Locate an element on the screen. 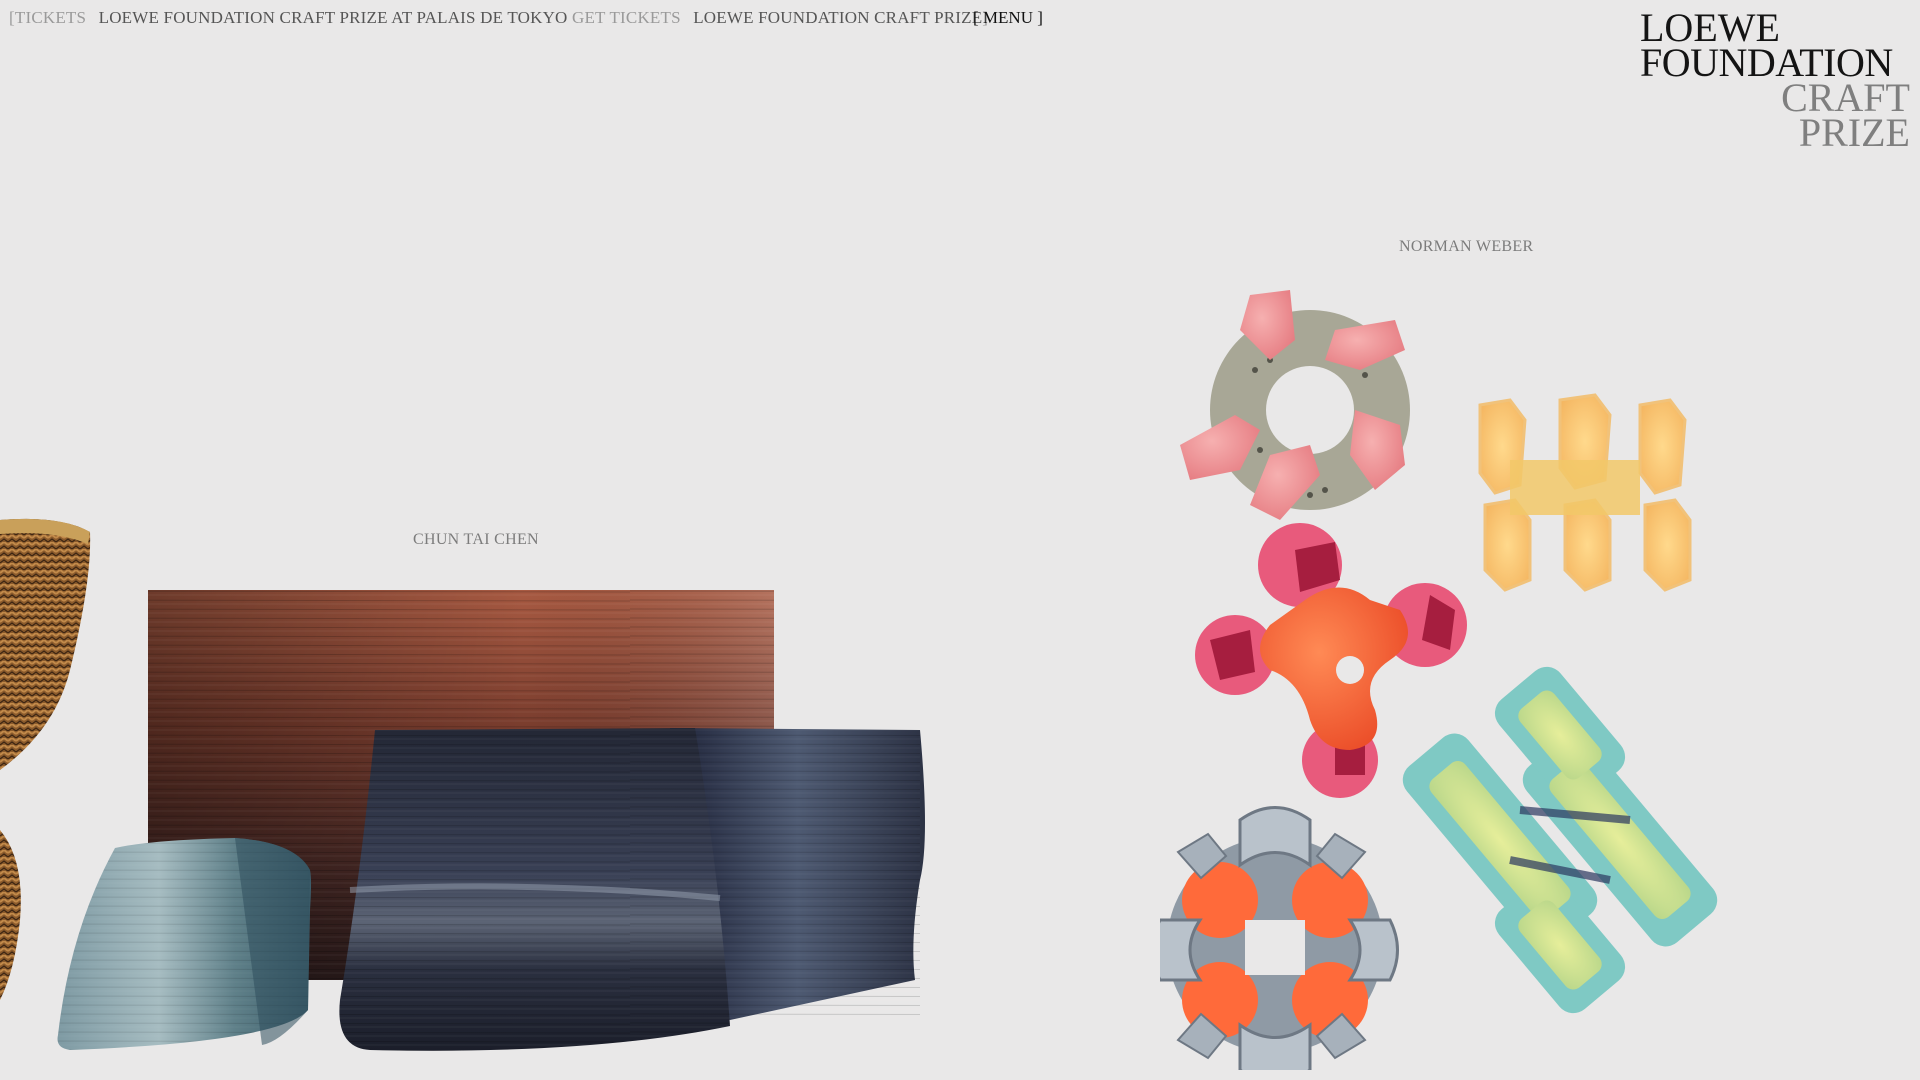  artist-label-norman-weber: NORMAN WEBER is located at coordinates (1466, 247).